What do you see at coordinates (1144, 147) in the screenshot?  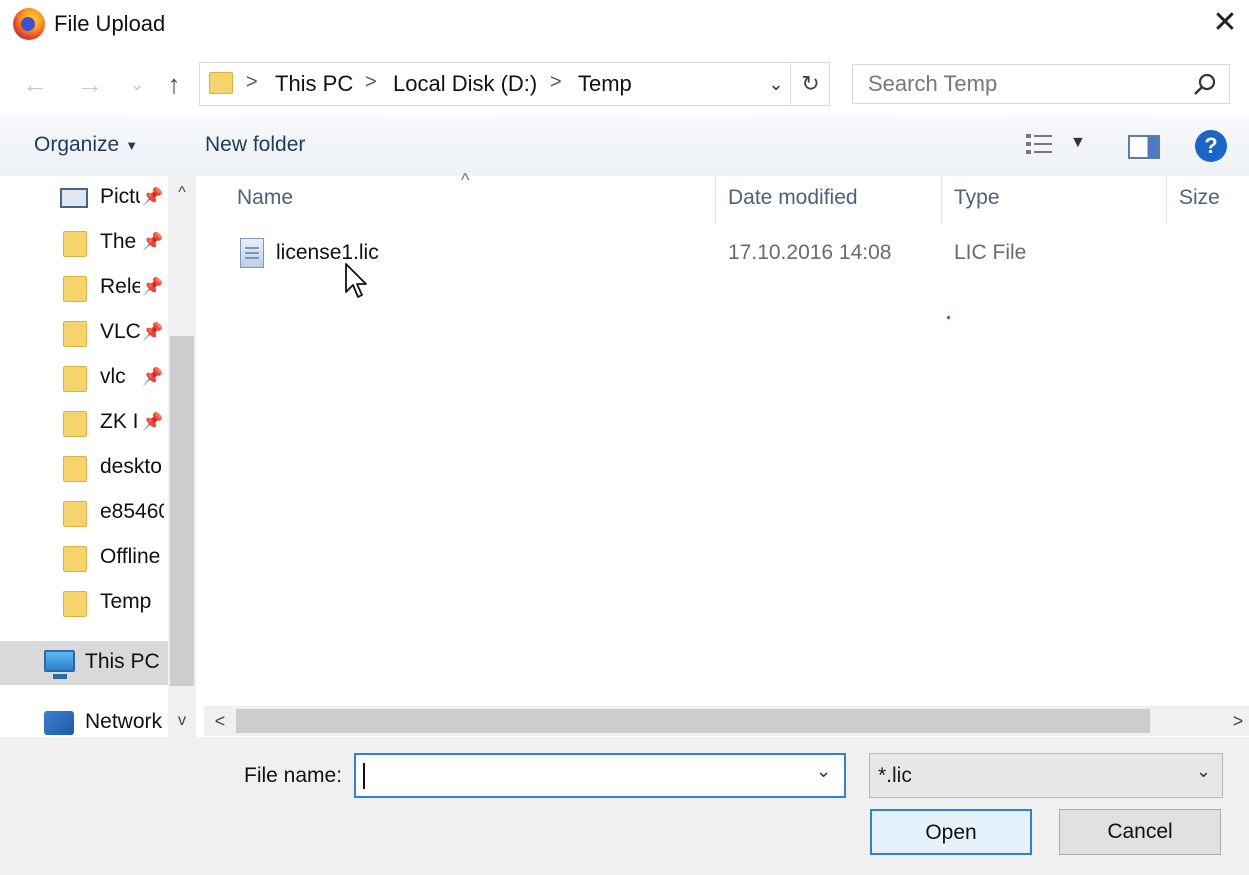 I see `preview-pane-icon` at bounding box center [1144, 147].